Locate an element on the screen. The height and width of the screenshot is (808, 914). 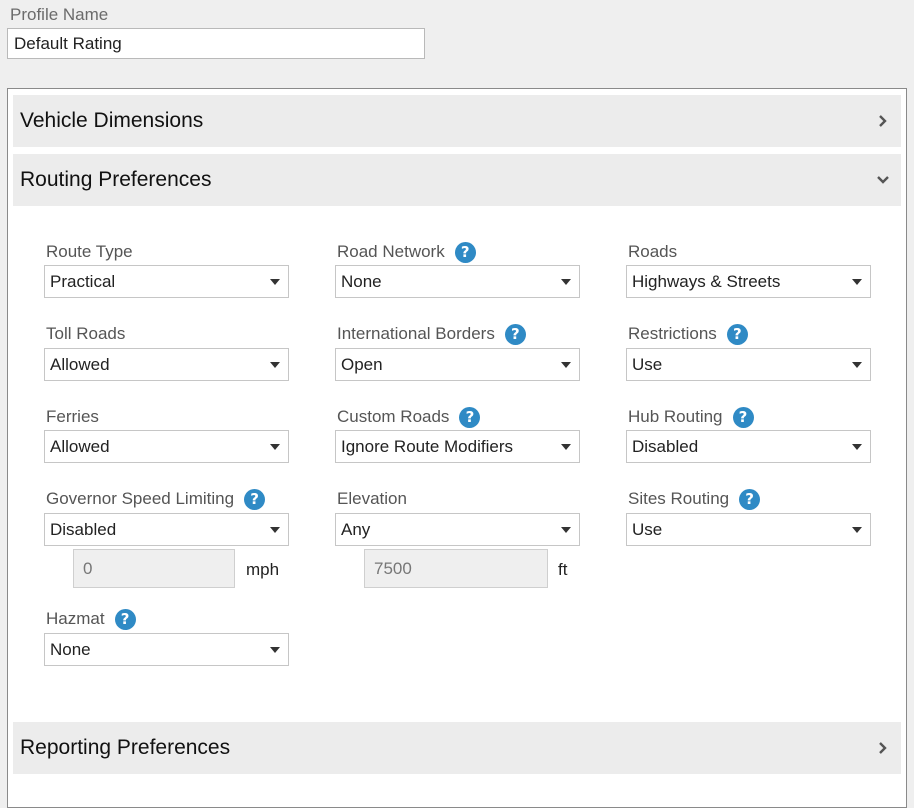
ferries-label: Ferries is located at coordinates (72, 416).